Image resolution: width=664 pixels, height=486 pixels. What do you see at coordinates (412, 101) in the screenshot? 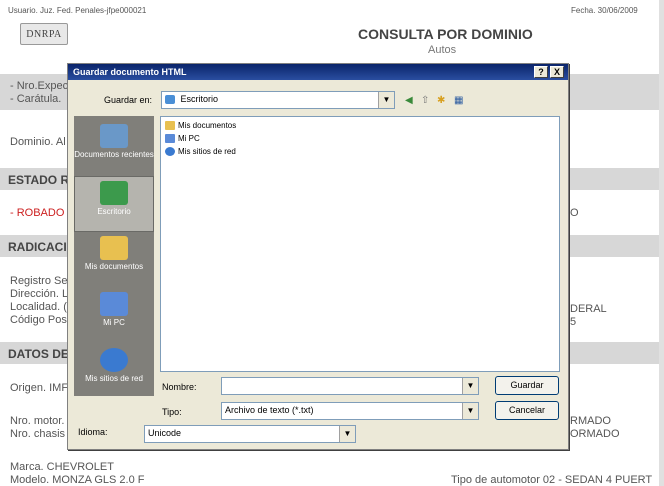
I see `back-icon: ◀` at bounding box center [412, 101].